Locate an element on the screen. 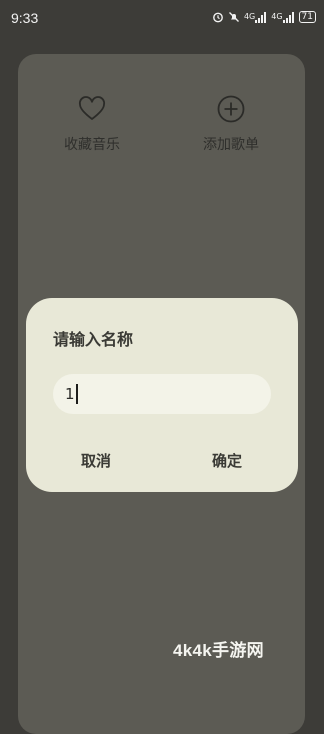 This screenshot has width=324, height=734. dialog-title: 请输入名称 is located at coordinates (93, 339).